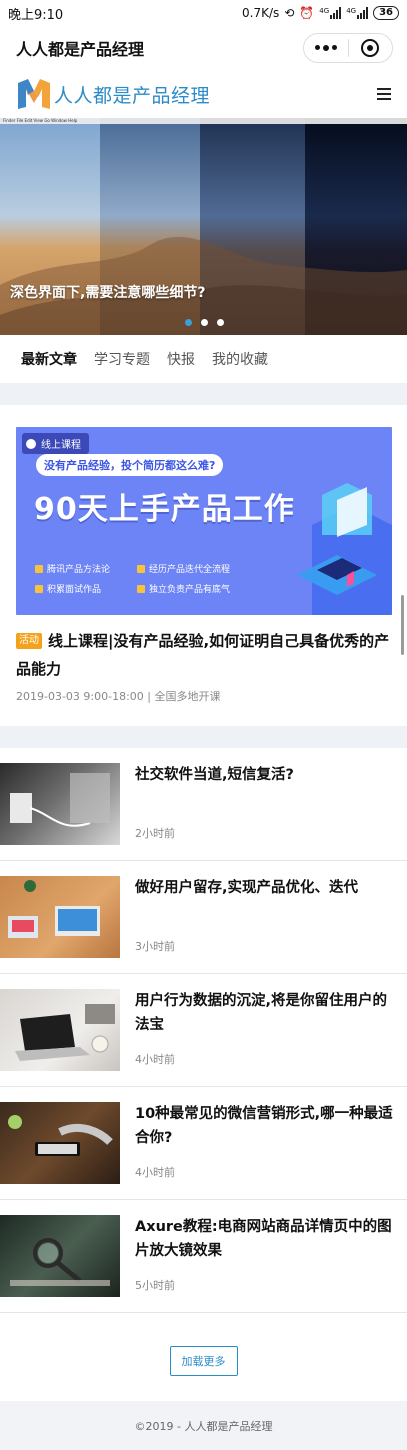  I want to click on load-more-button: 加载更多, so click(203, 1360).